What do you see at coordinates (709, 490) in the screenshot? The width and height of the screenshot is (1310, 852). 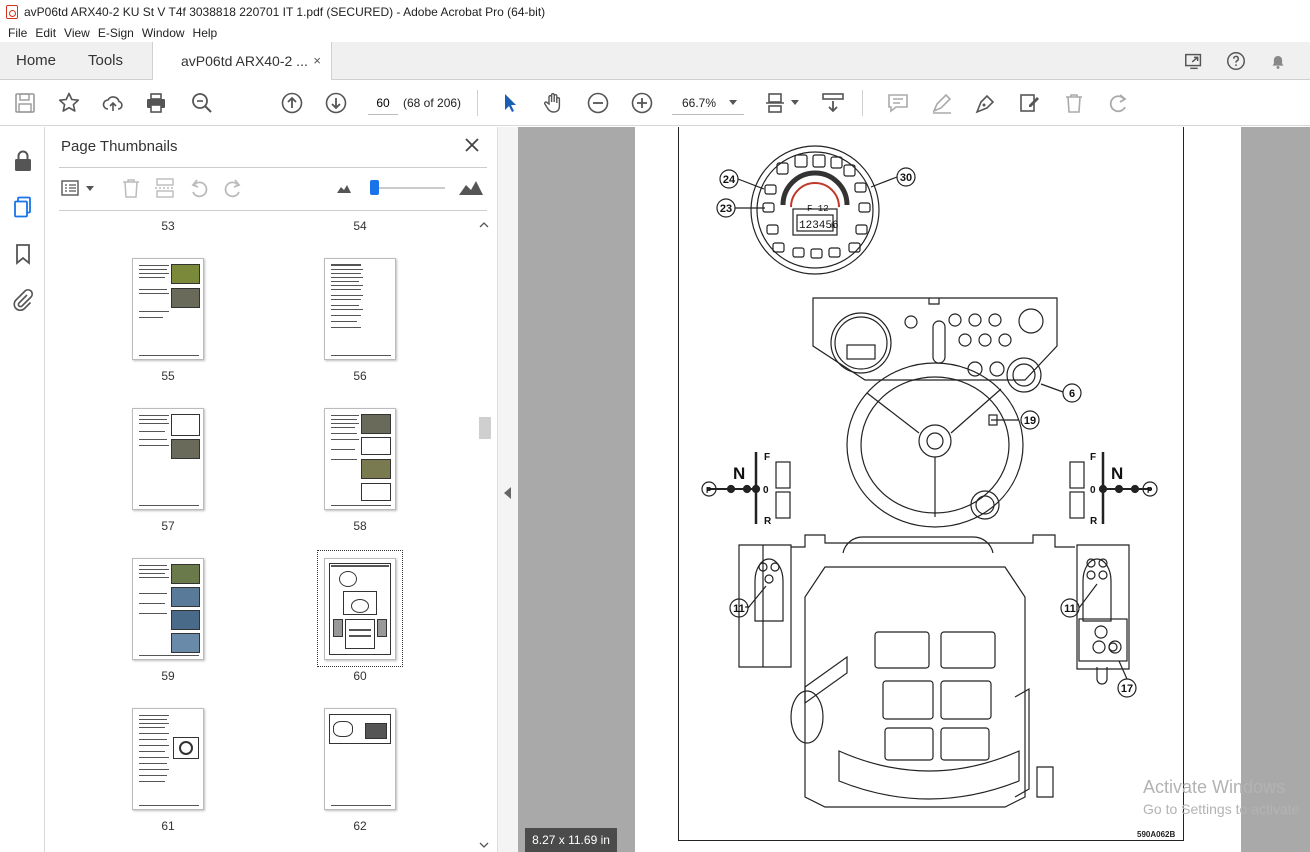 I see `lever-park-left: P` at bounding box center [709, 490].